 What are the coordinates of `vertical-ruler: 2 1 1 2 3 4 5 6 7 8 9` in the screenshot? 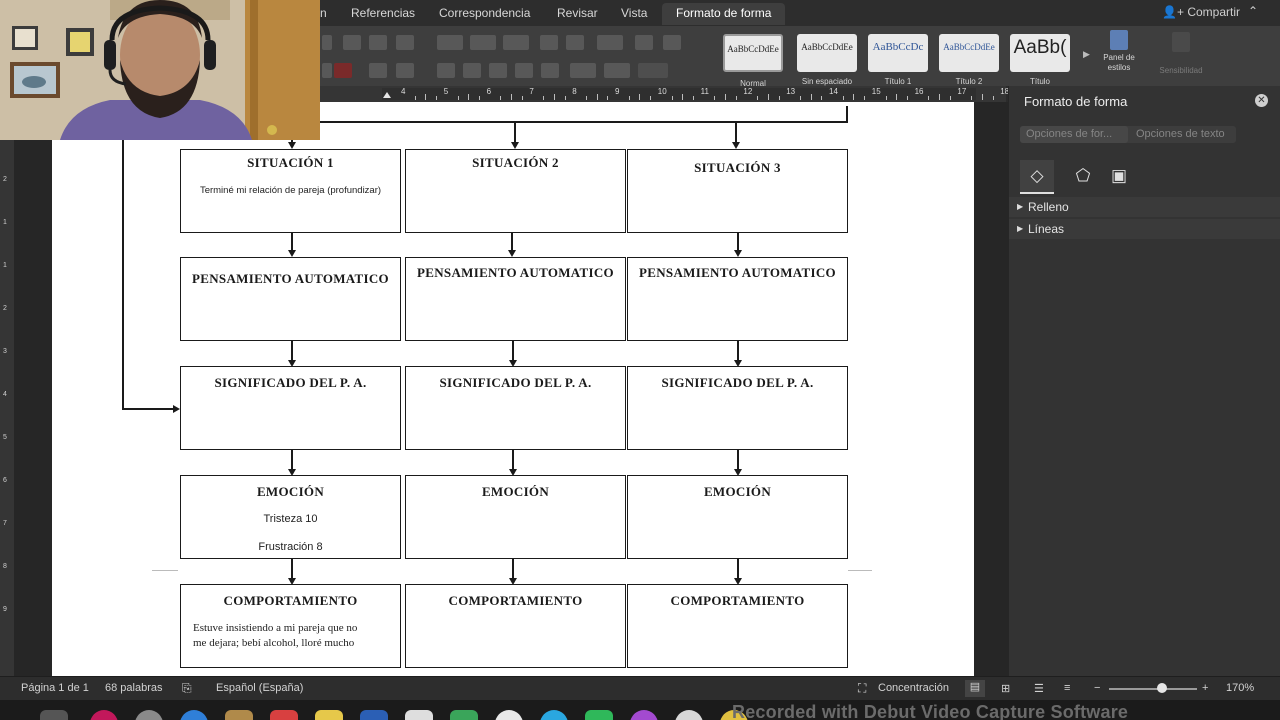 It's located at (7, 408).